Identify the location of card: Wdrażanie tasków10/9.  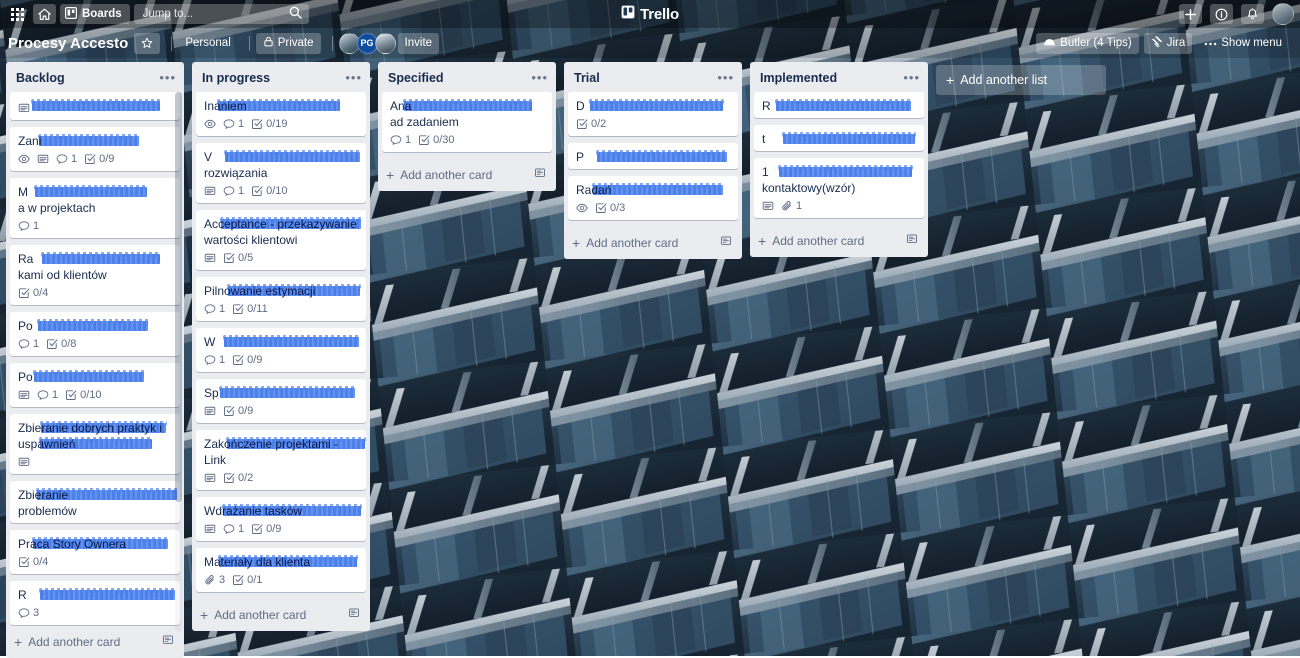
(281, 519).